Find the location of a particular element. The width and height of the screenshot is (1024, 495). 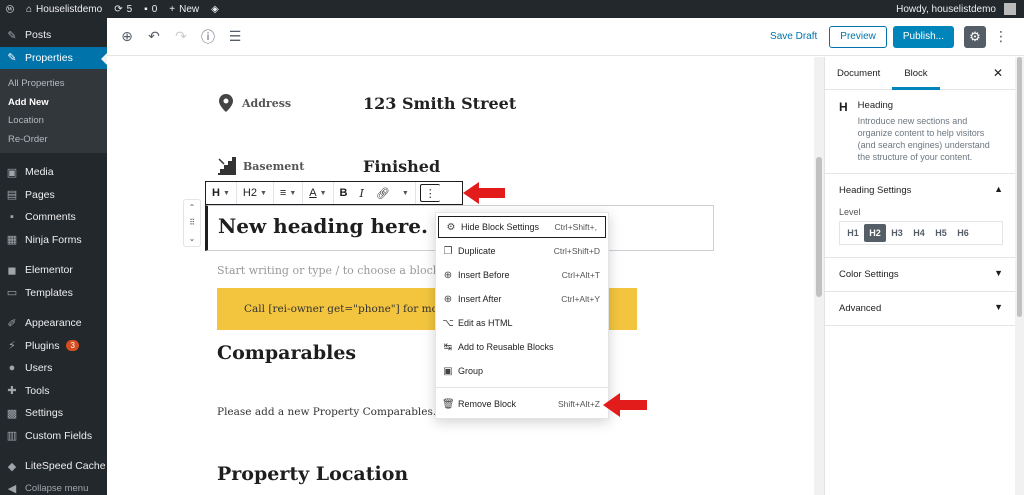

sidebar-item-label: Users is located at coordinates (39, 368).